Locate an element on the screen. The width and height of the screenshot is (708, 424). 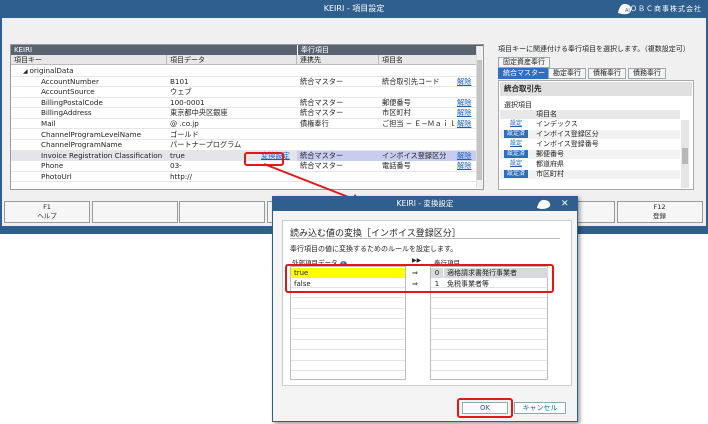
grid-scroll-thumb is located at coordinates (479, 120).